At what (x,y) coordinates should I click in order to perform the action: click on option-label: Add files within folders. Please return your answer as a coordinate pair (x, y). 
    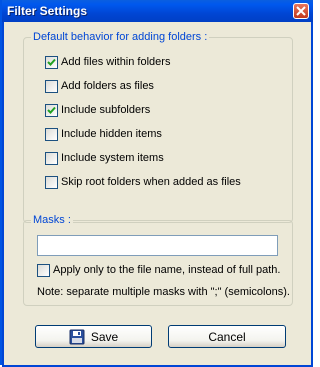
    Looking at the image, I should click on (116, 62).